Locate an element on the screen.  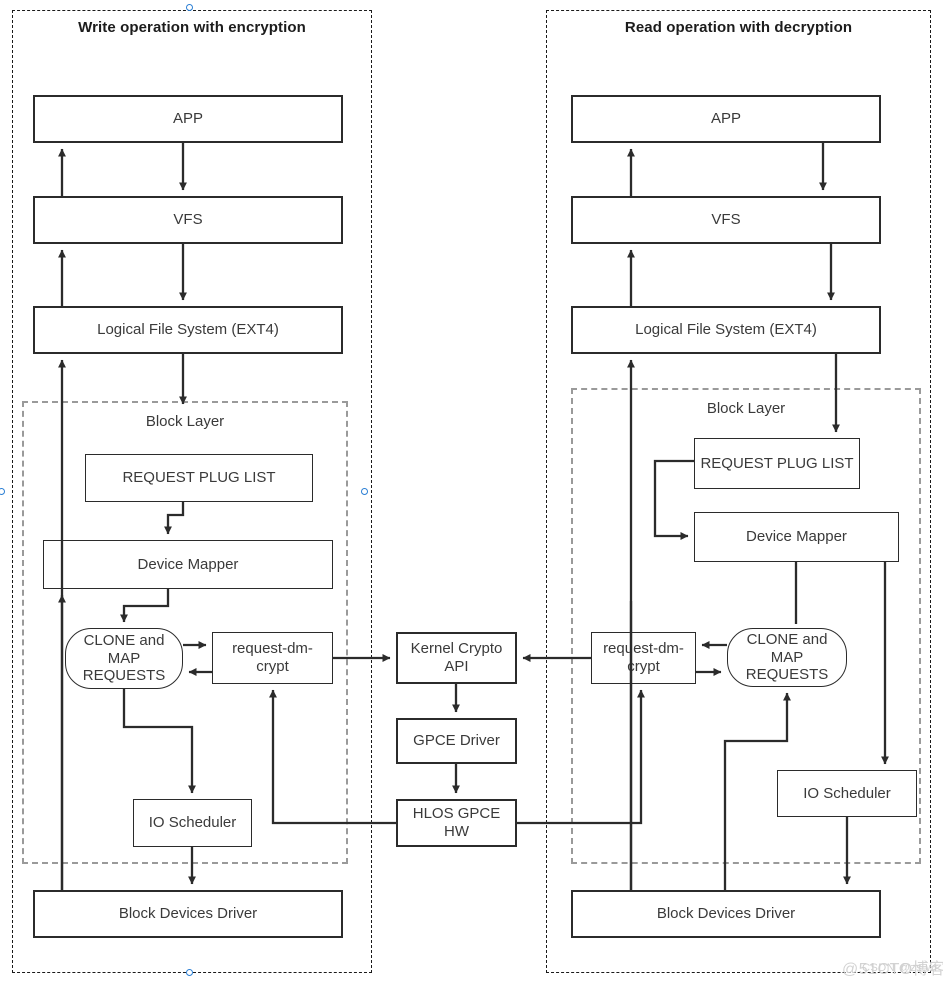
box-write-device-mapper: Device Mapper is located at coordinates (188, 564).